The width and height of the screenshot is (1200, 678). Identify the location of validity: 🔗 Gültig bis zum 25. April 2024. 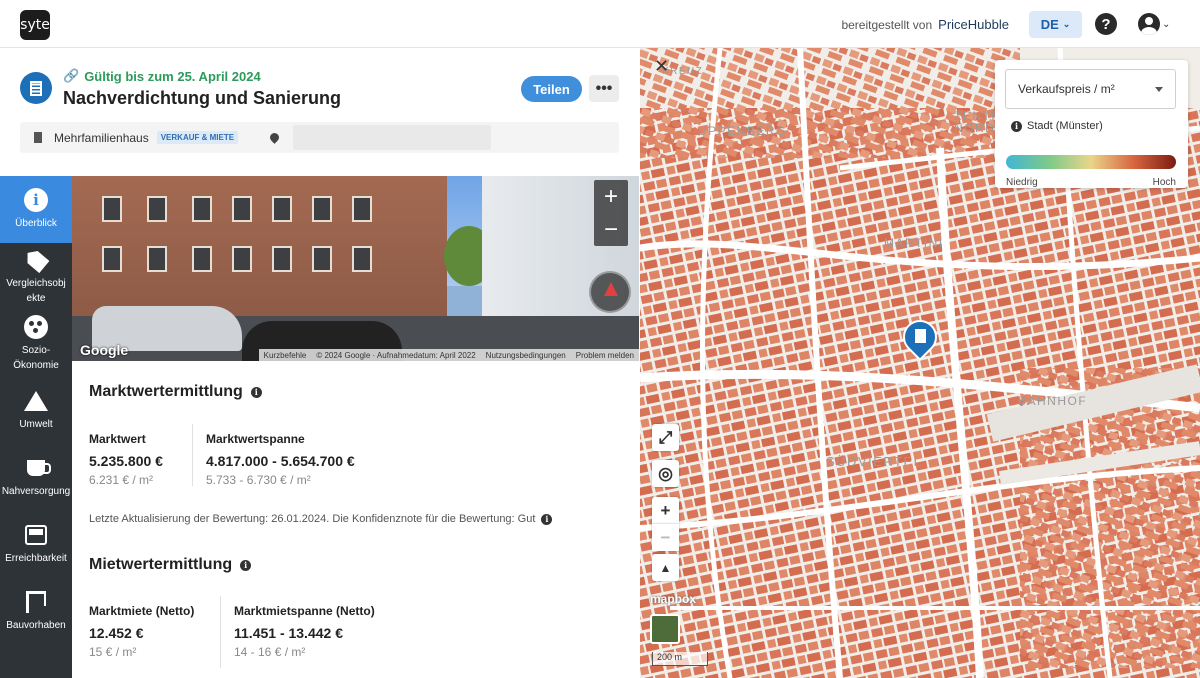
(162, 76).